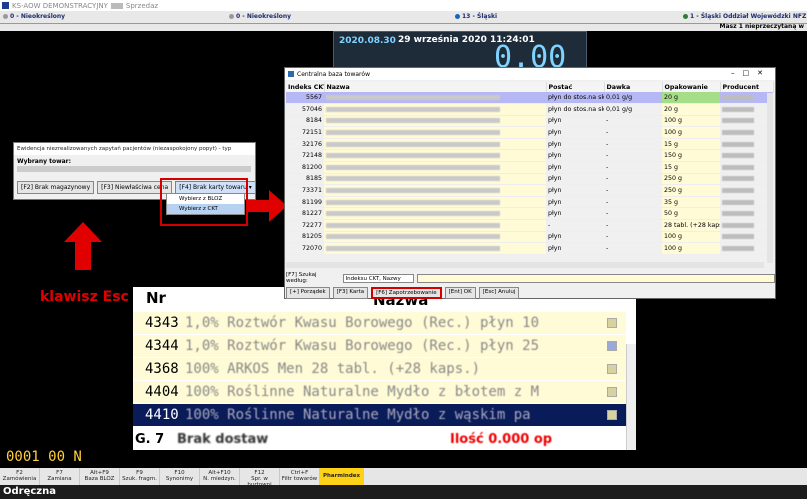  Describe the element at coordinates (20, 476) in the screenshot. I see `fkey-button: F2 Zamówienia` at that location.